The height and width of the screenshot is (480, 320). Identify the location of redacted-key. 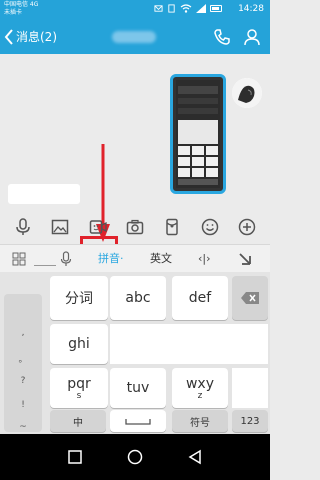
(250, 388).